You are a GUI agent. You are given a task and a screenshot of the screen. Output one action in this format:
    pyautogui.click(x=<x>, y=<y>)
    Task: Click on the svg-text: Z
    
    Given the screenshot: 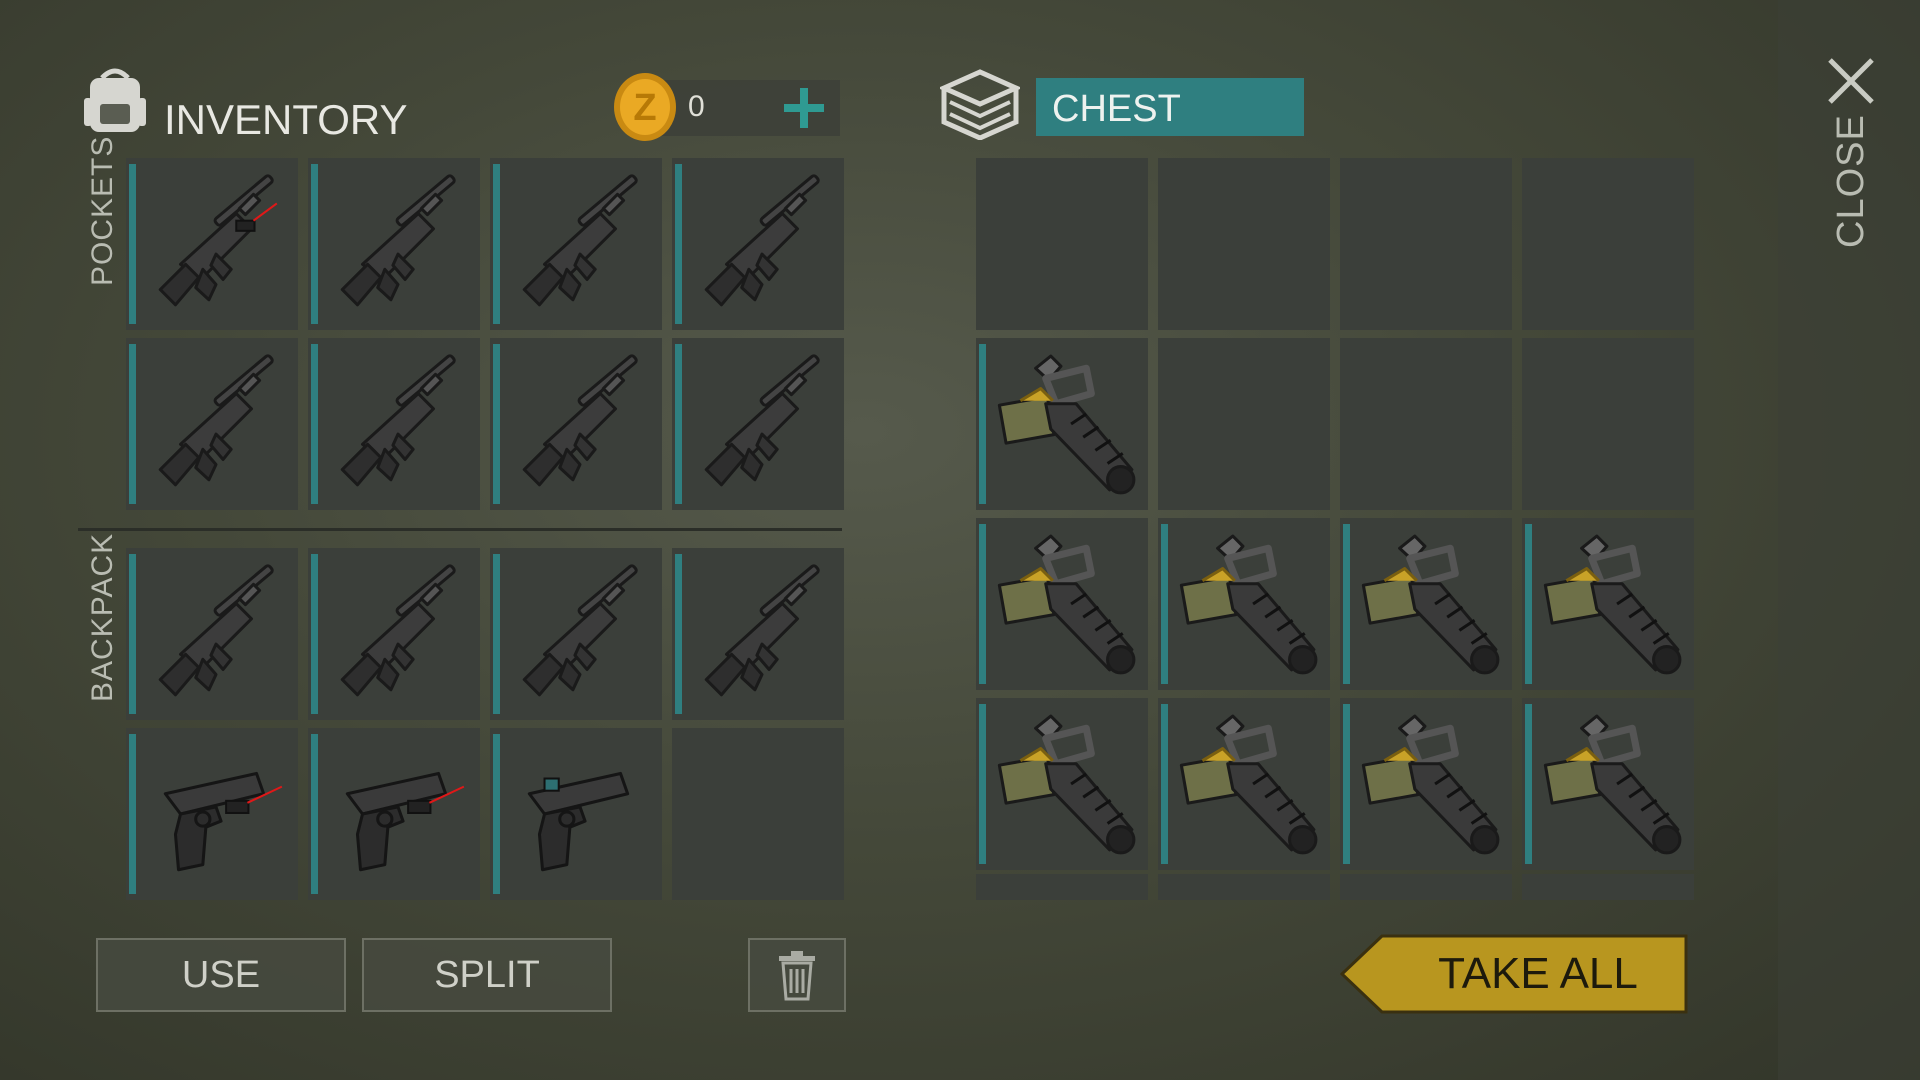 What is the action you would take?
    pyautogui.click(x=644, y=108)
    